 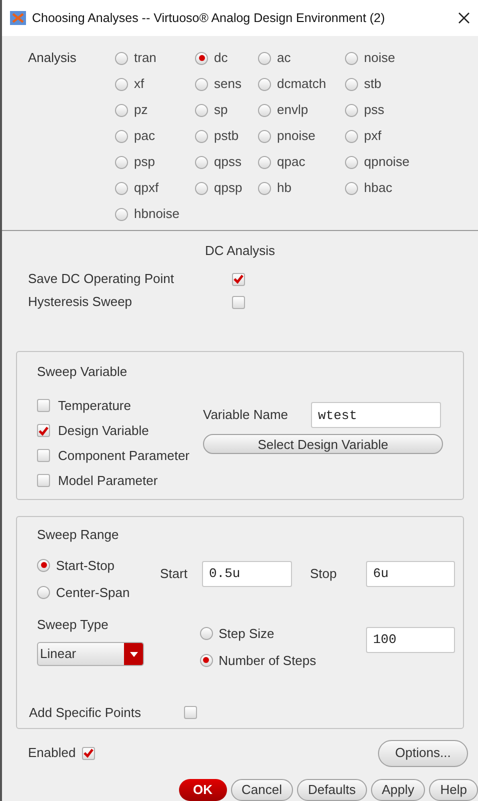 I want to click on radio-label: sens, so click(x=228, y=84).